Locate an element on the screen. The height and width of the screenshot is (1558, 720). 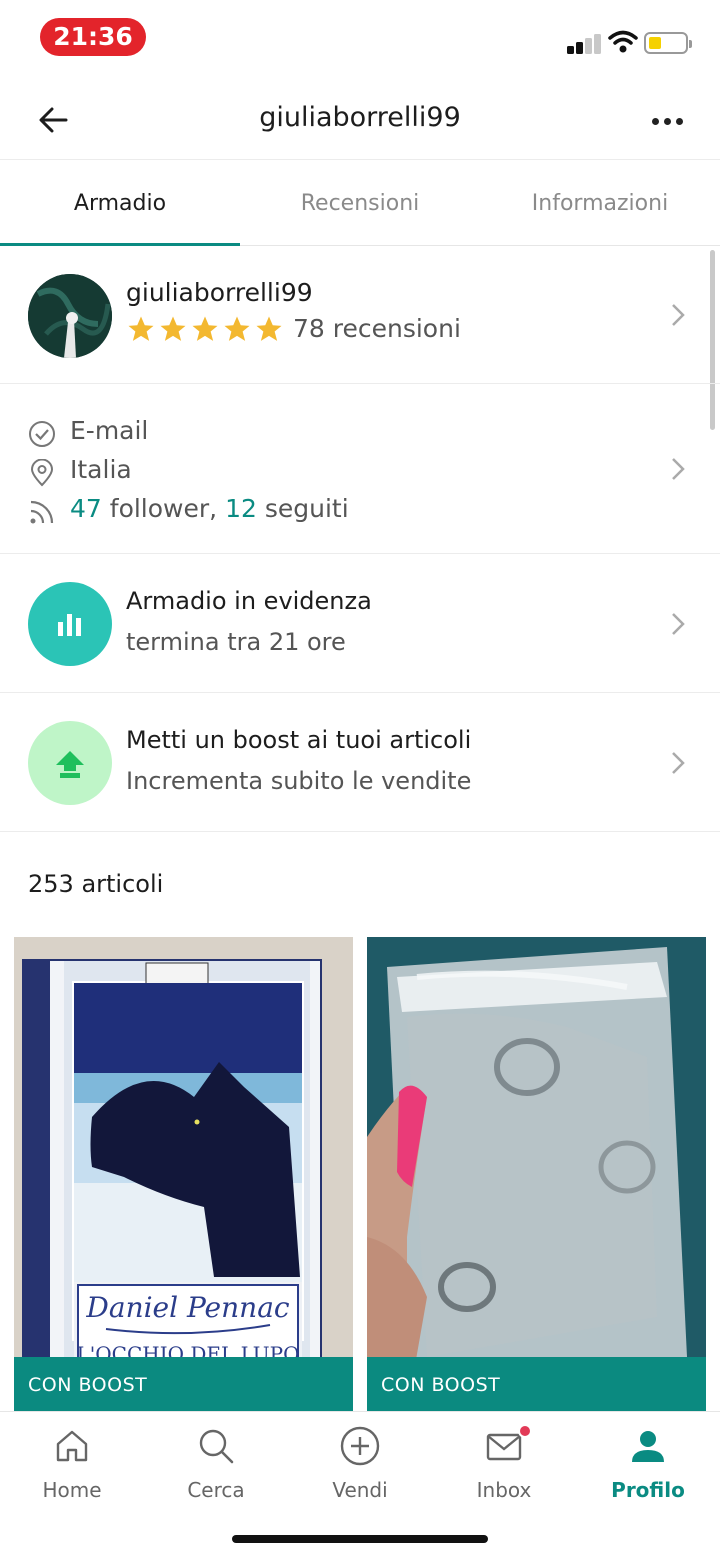
following-label: seguiti is located at coordinates (306, 508).